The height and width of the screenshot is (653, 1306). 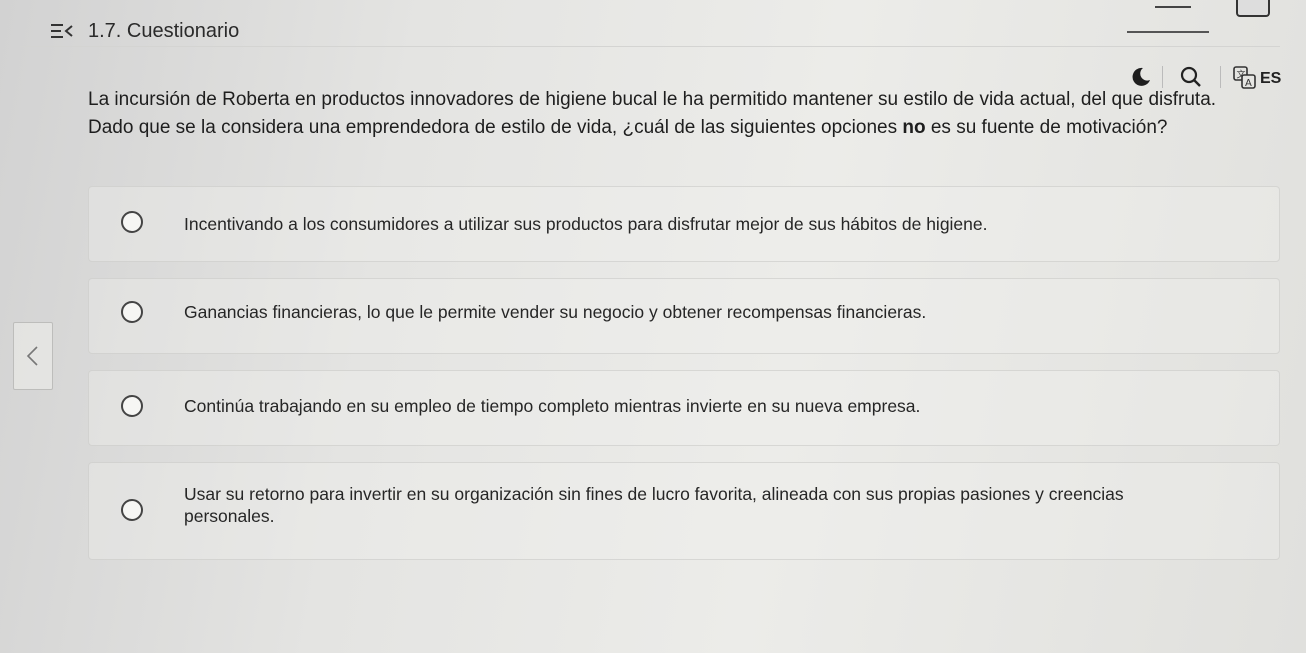 I want to click on previous-button, so click(x=33, y=356).